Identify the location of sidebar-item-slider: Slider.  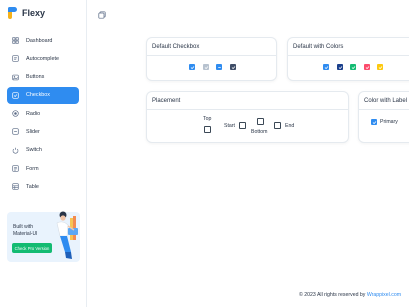
(43, 131).